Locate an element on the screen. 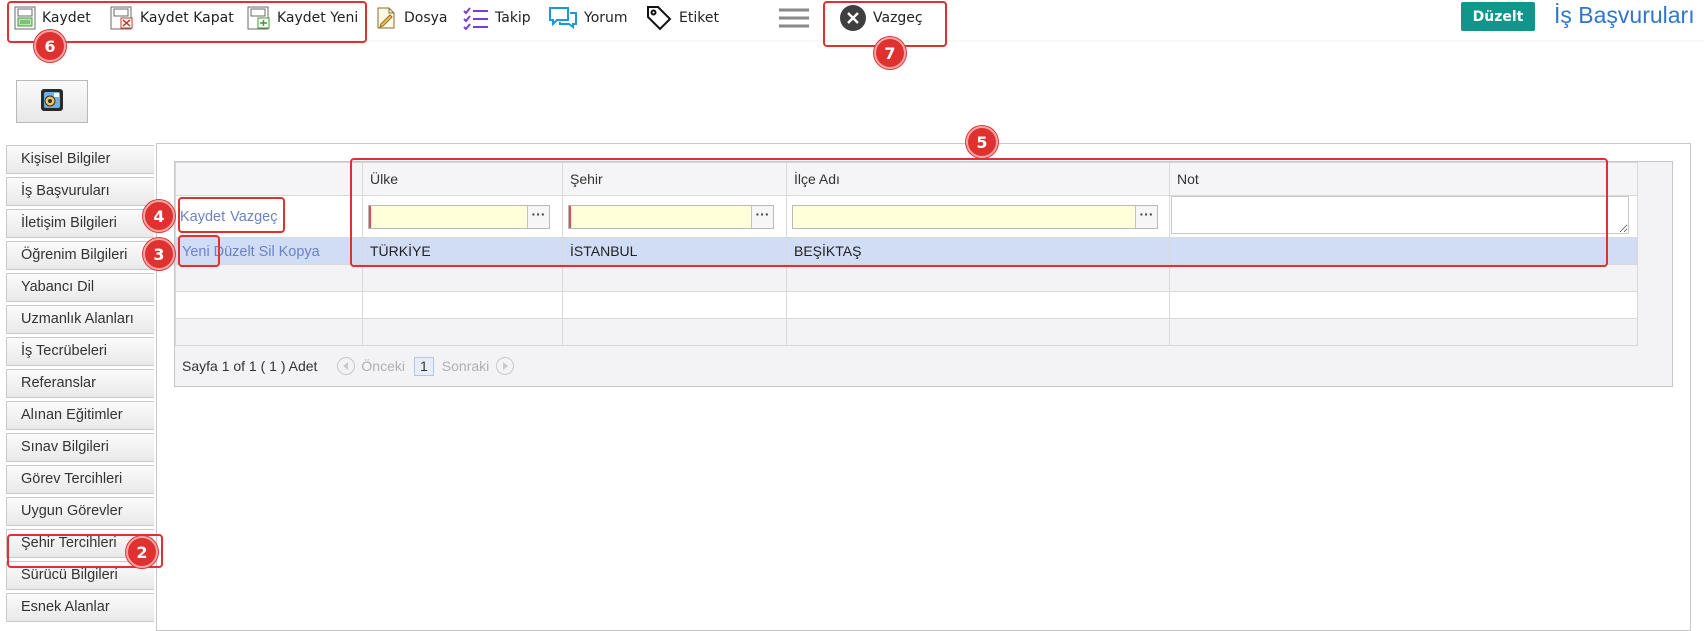 Image resolution: width=1704 pixels, height=631 pixels. settings-square-button is located at coordinates (52, 101).